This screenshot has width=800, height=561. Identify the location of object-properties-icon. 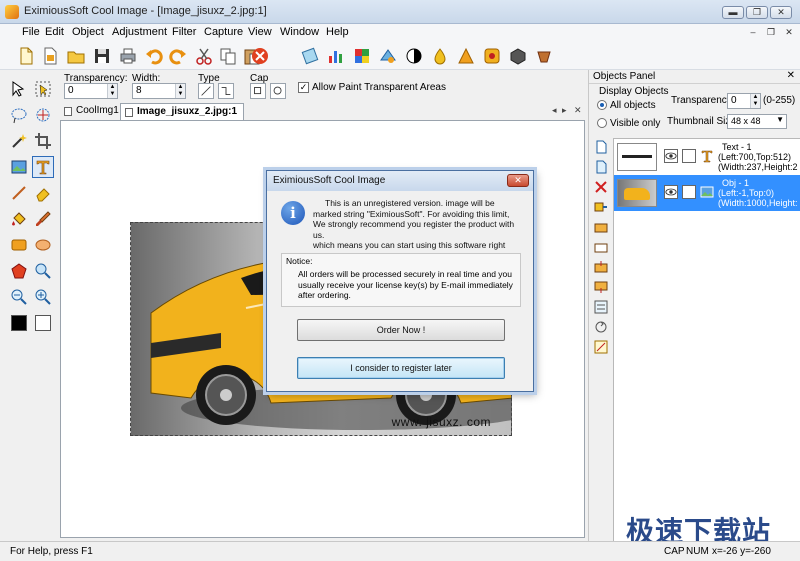
(601, 307).